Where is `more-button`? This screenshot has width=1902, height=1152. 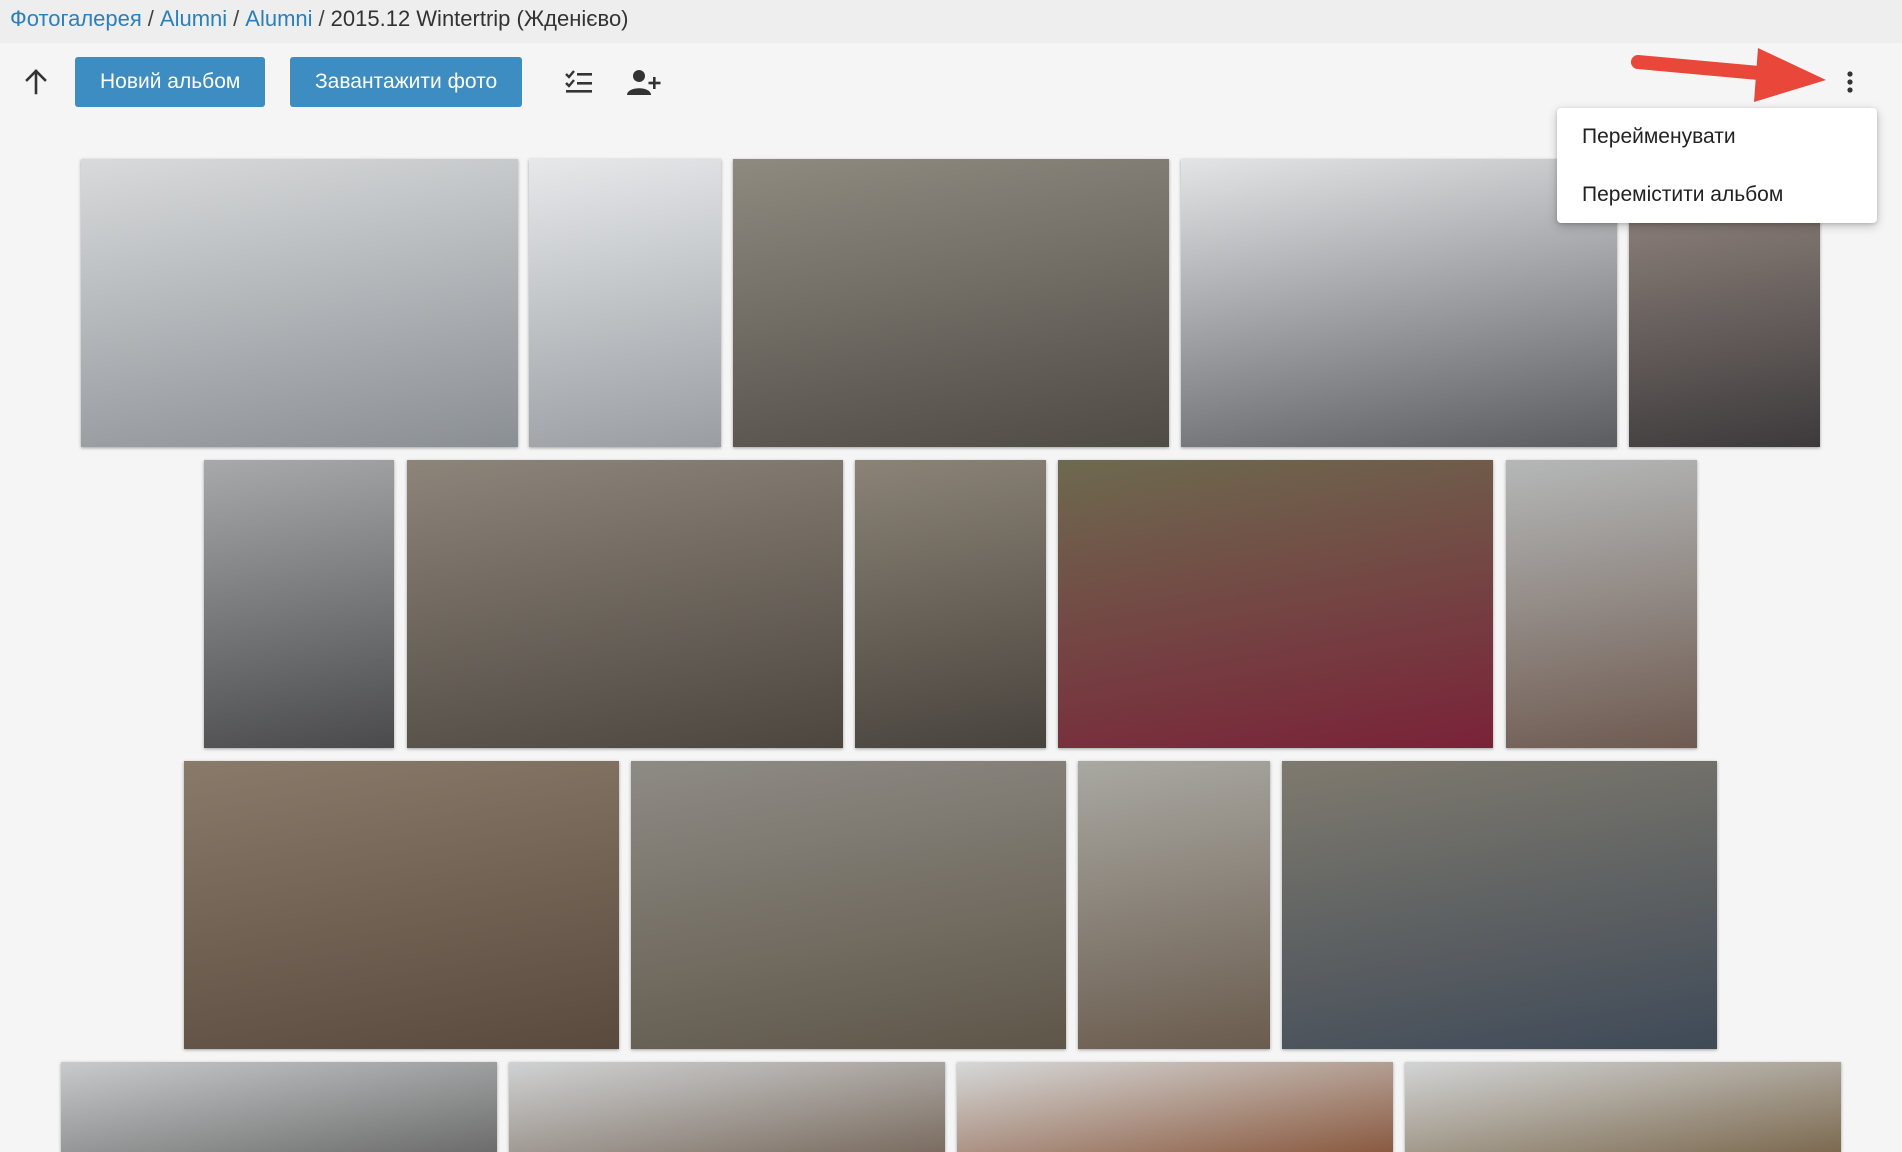
more-button is located at coordinates (1850, 82).